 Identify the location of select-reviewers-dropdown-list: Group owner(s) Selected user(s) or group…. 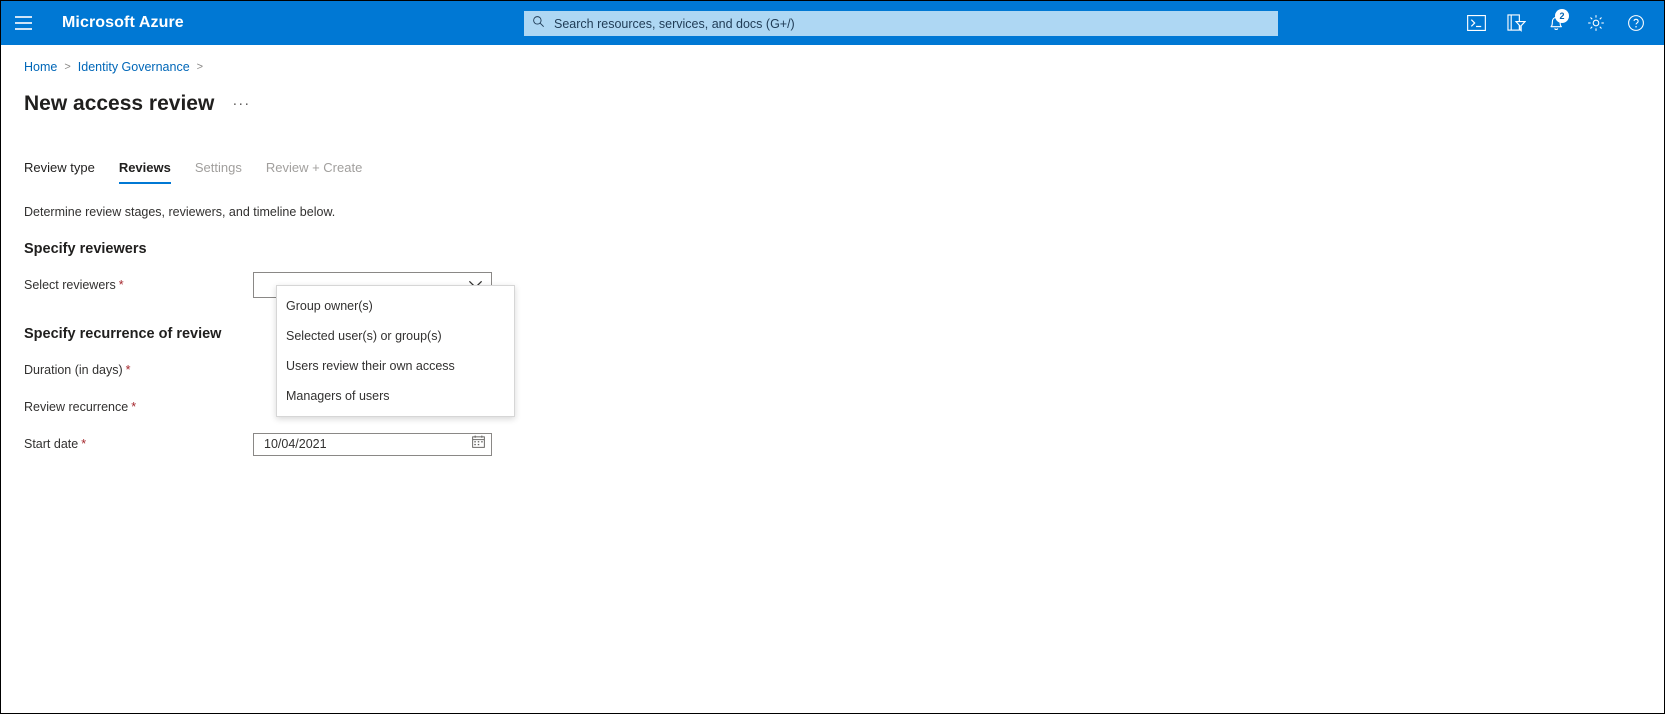
(395, 351).